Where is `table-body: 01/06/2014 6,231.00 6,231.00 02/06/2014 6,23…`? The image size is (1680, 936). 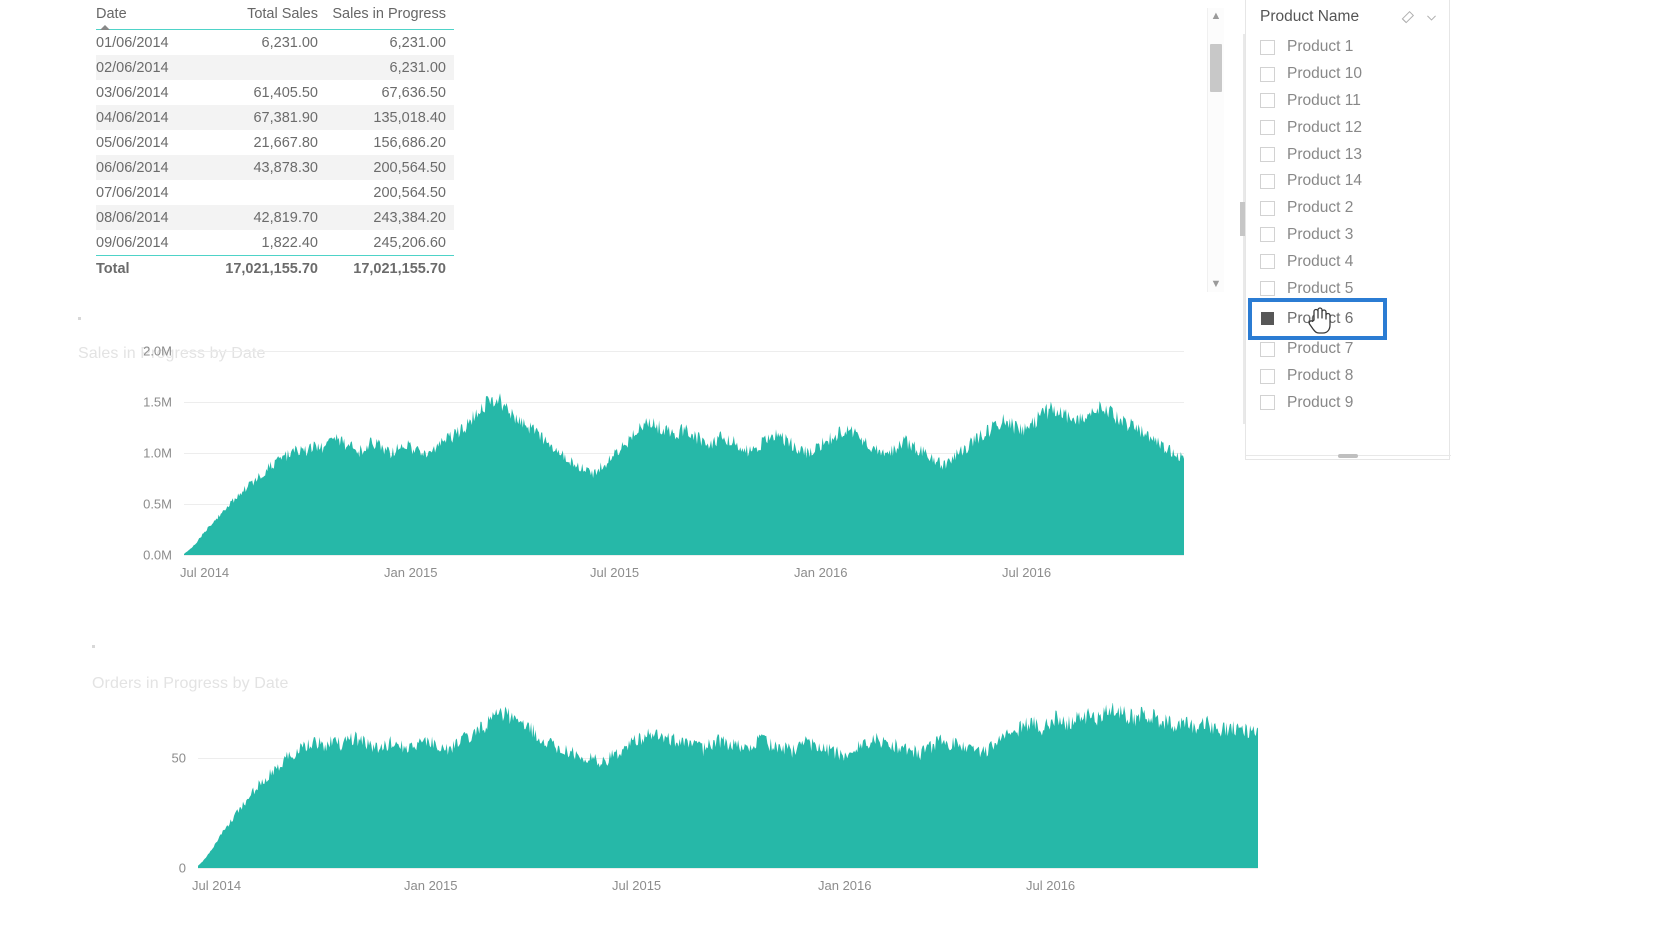 table-body: 01/06/2014 6,231.00 6,231.00 02/06/2014 6,23… is located at coordinates (275, 143).